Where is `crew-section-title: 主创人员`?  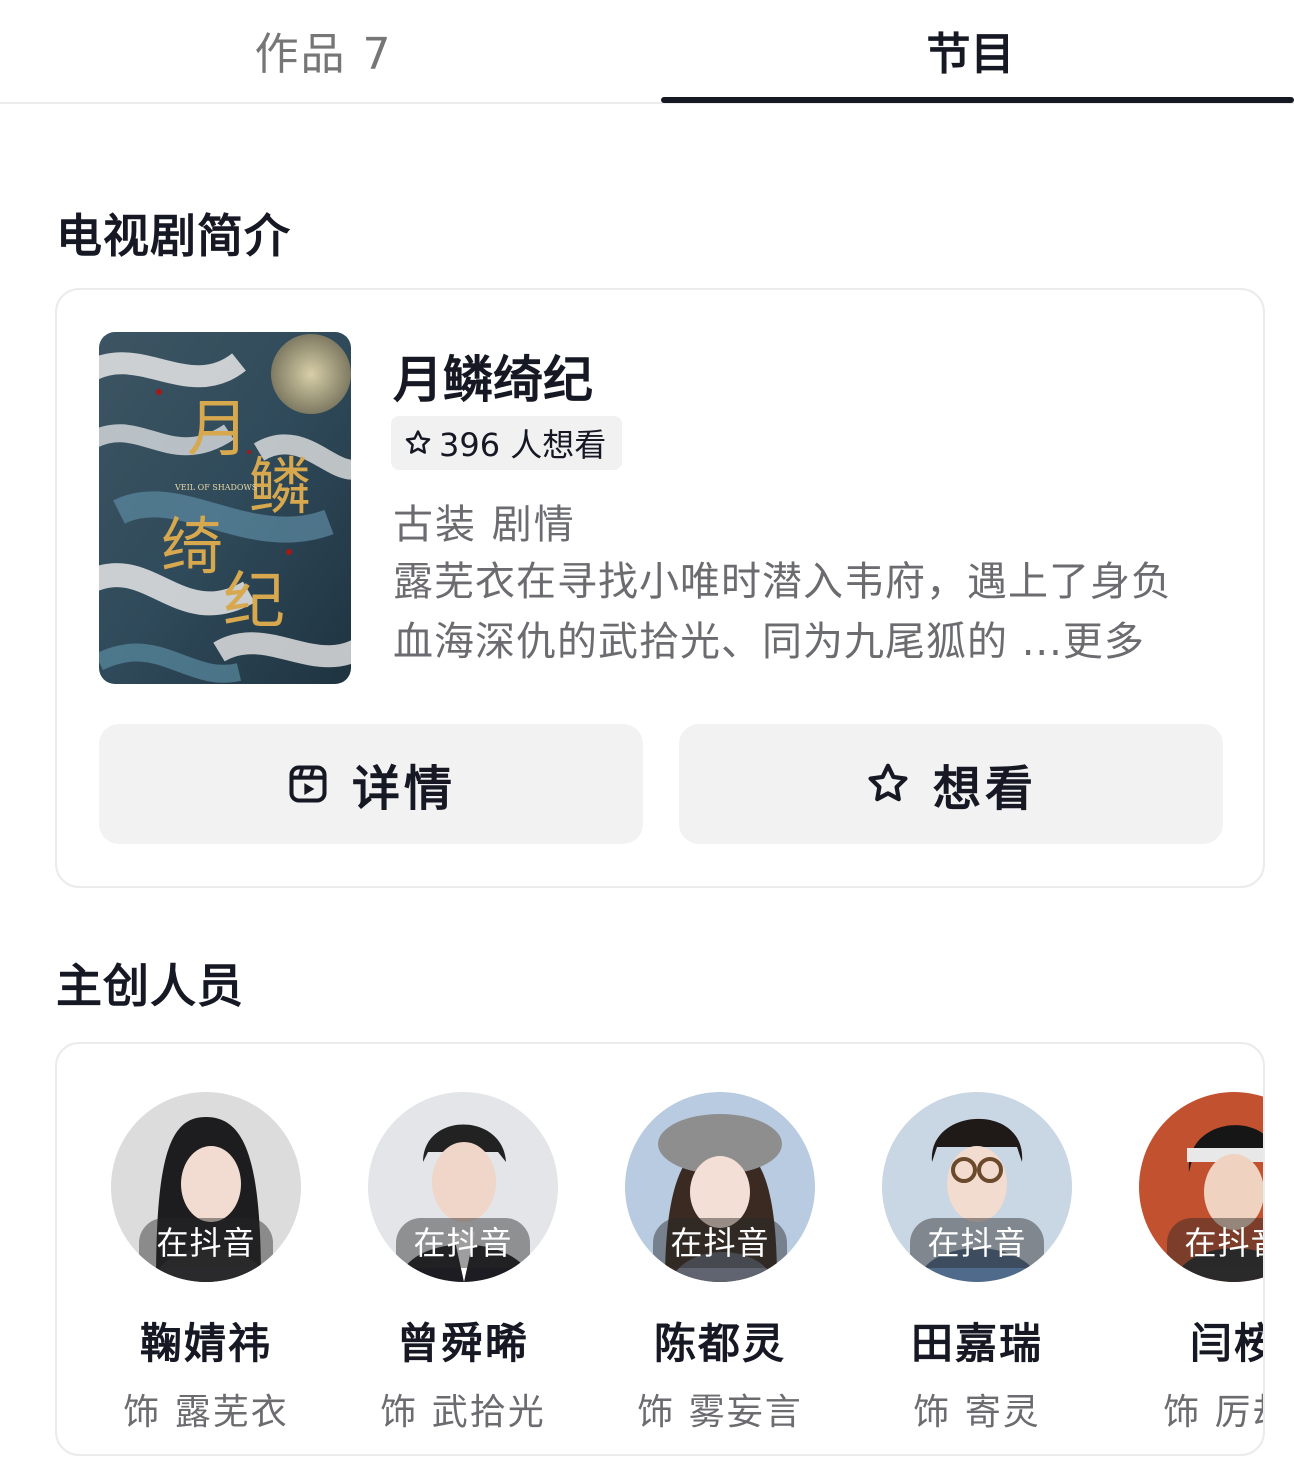
crew-section-title: 主创人员 is located at coordinates (150, 986).